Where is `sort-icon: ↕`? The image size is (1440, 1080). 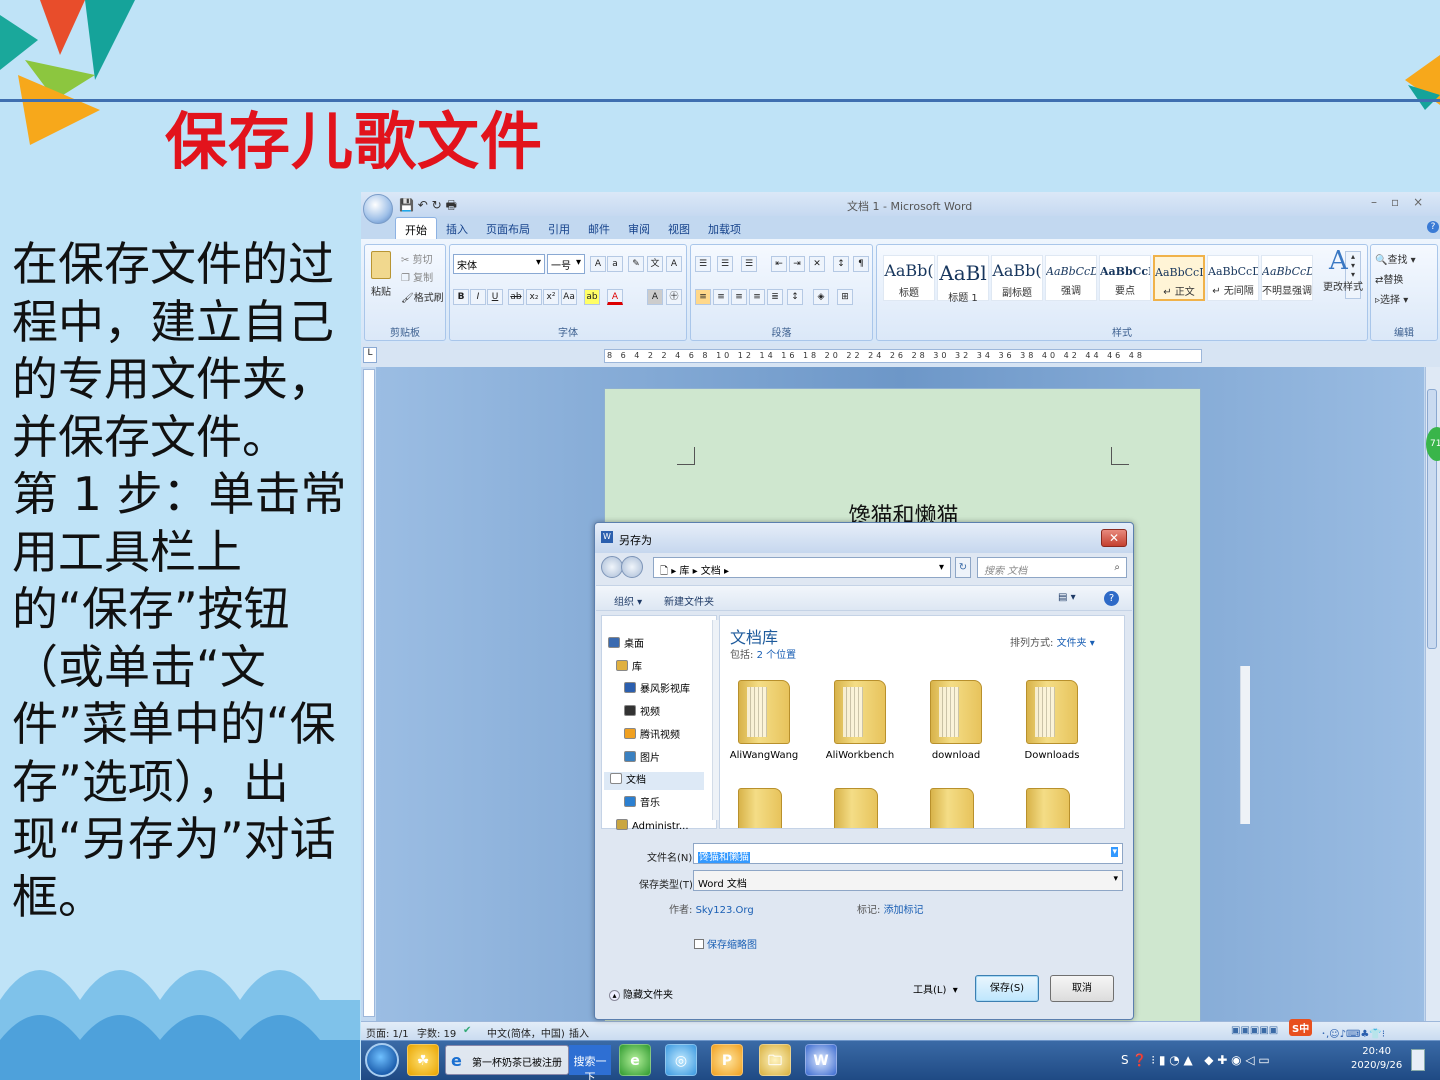 sort-icon: ↕ is located at coordinates (841, 264).